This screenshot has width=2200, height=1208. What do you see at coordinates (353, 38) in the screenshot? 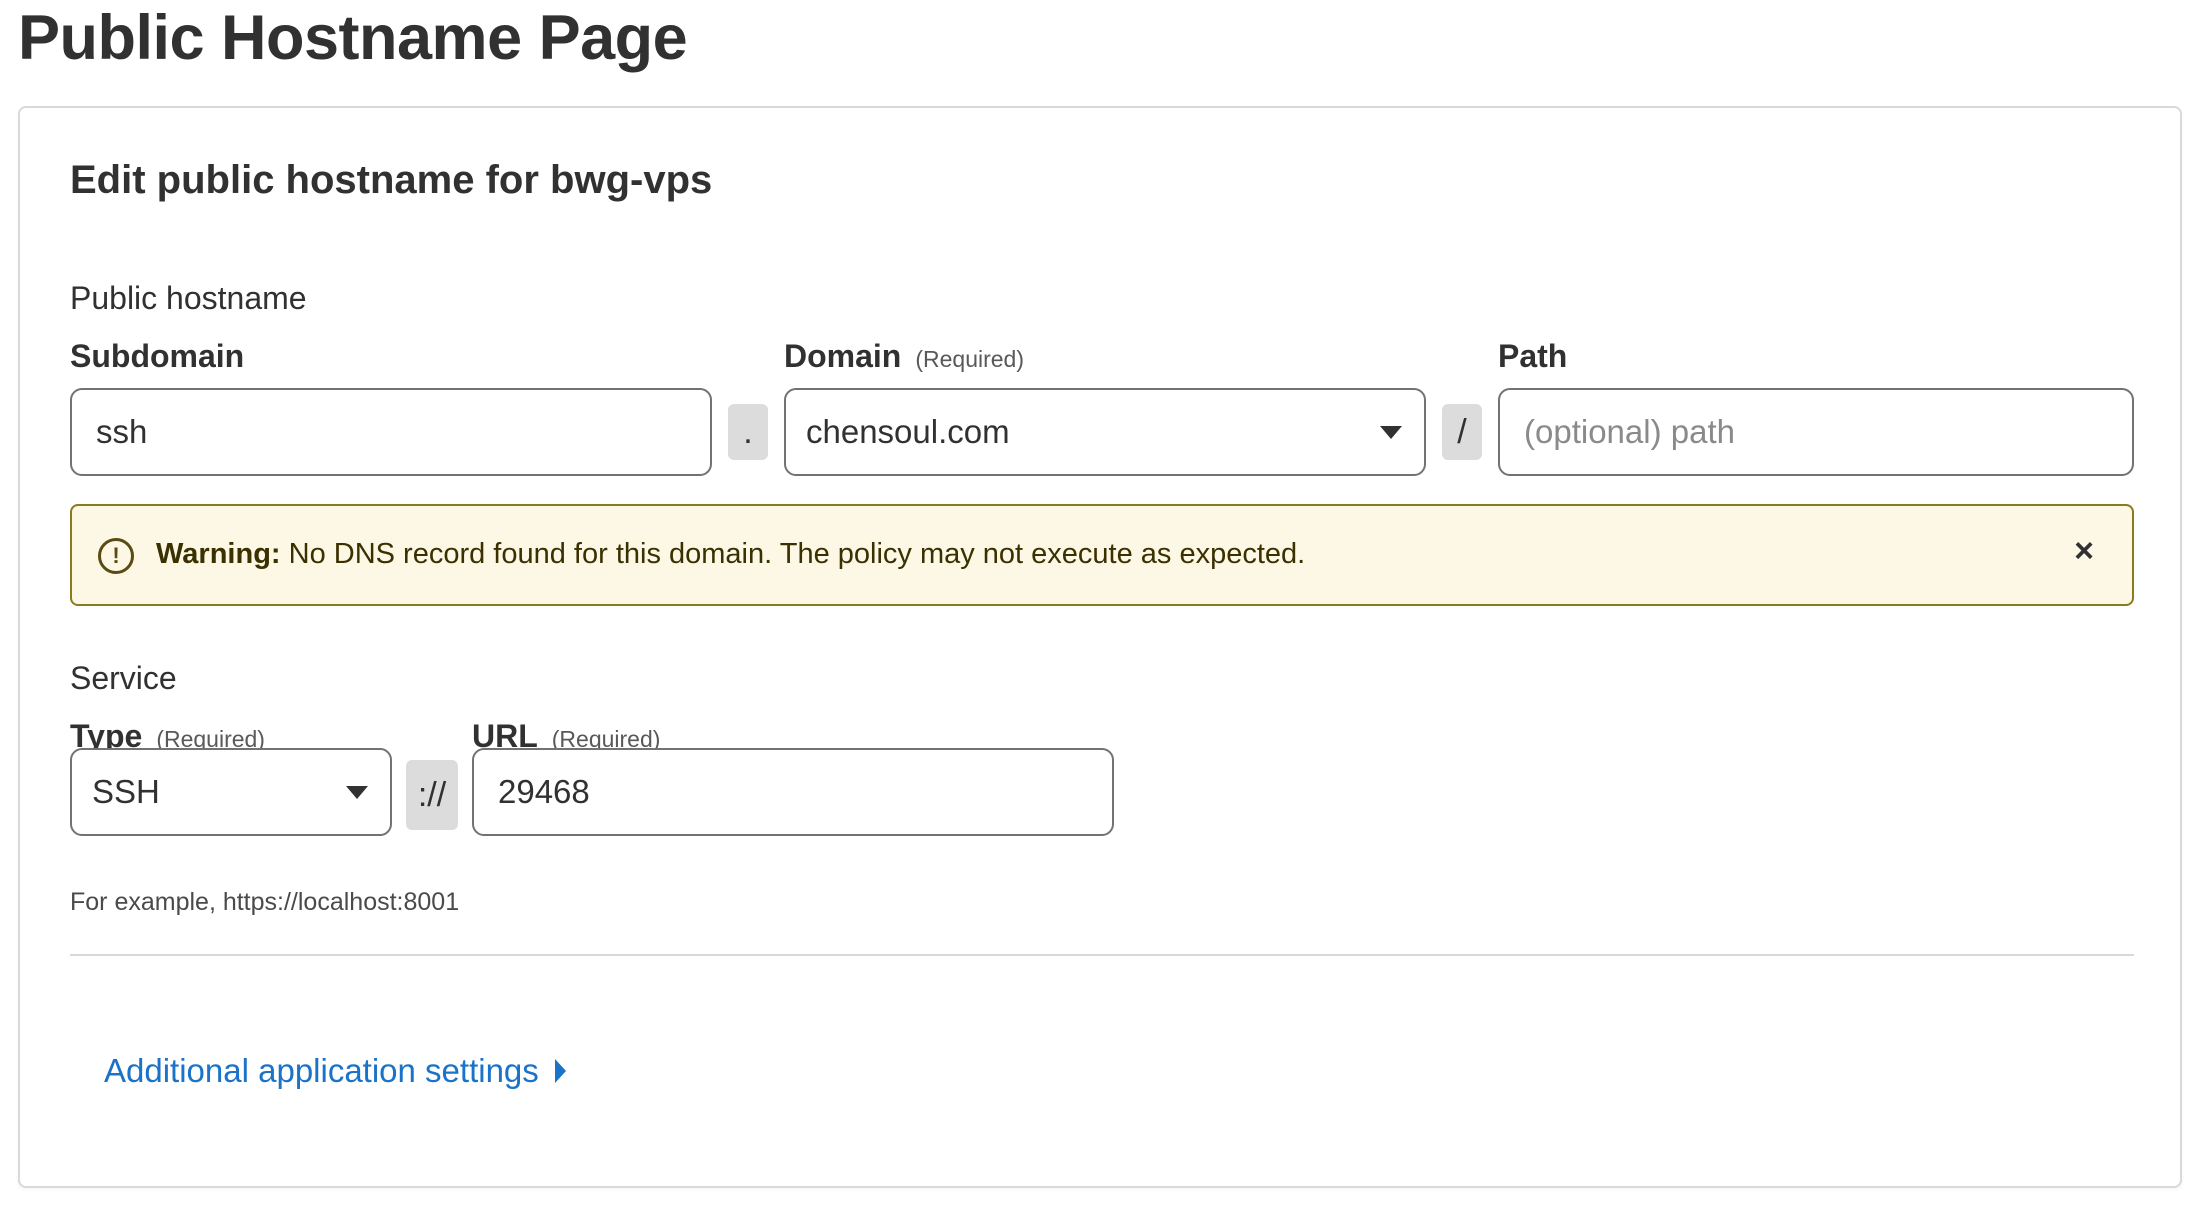
I see `page-title: Public Hostname Page` at bounding box center [353, 38].